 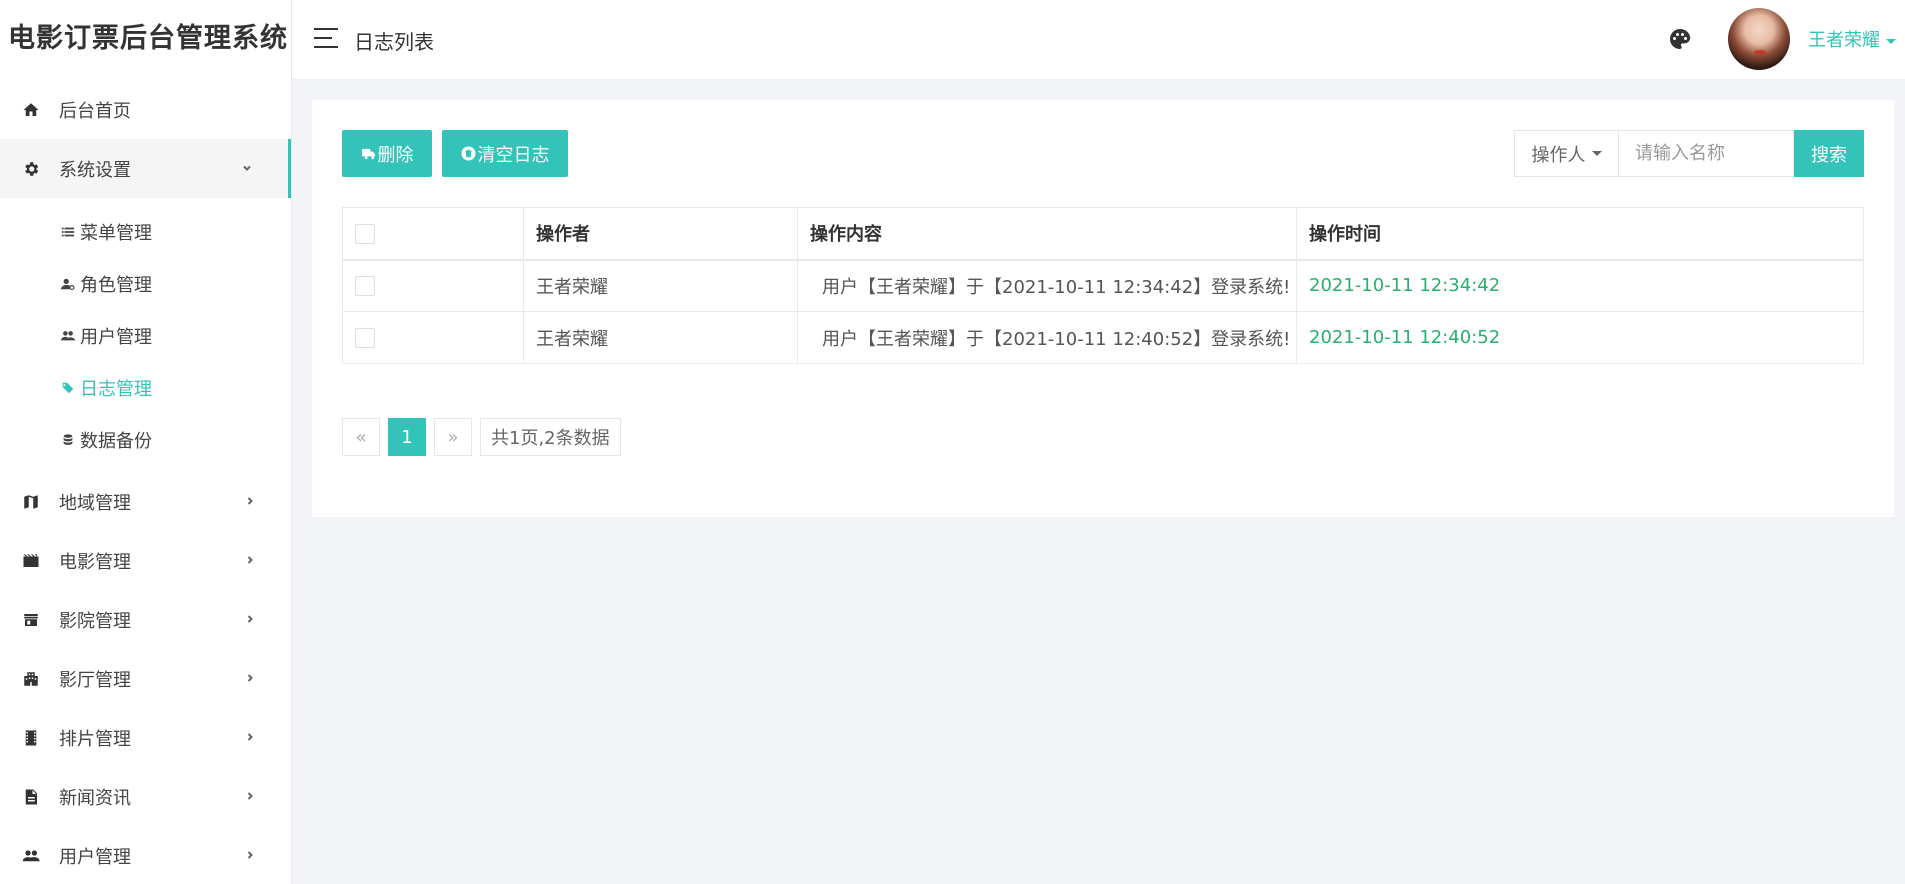 What do you see at coordinates (95, 680) in the screenshot?
I see `sidebar-item-label: 影厅管理` at bounding box center [95, 680].